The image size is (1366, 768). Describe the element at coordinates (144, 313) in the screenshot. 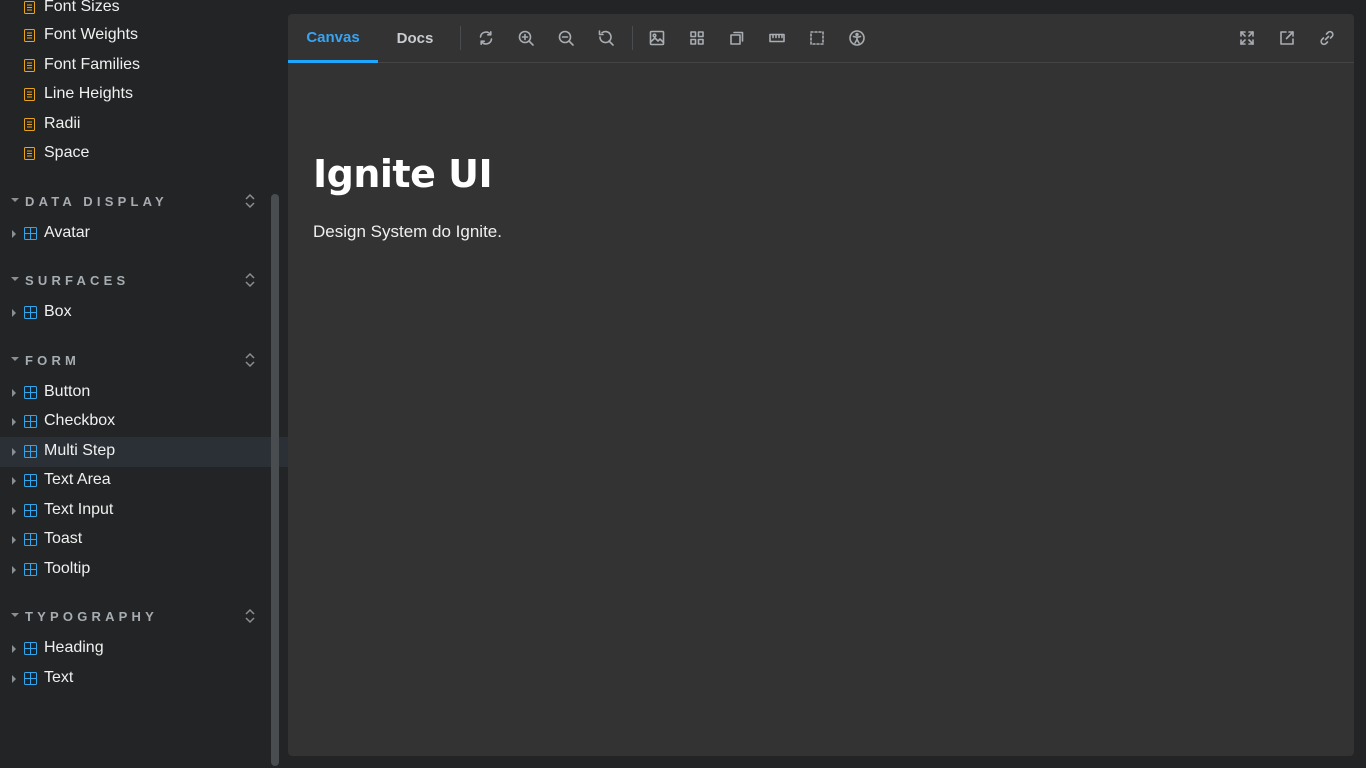

I see `sidebar-item-box: Box` at that location.